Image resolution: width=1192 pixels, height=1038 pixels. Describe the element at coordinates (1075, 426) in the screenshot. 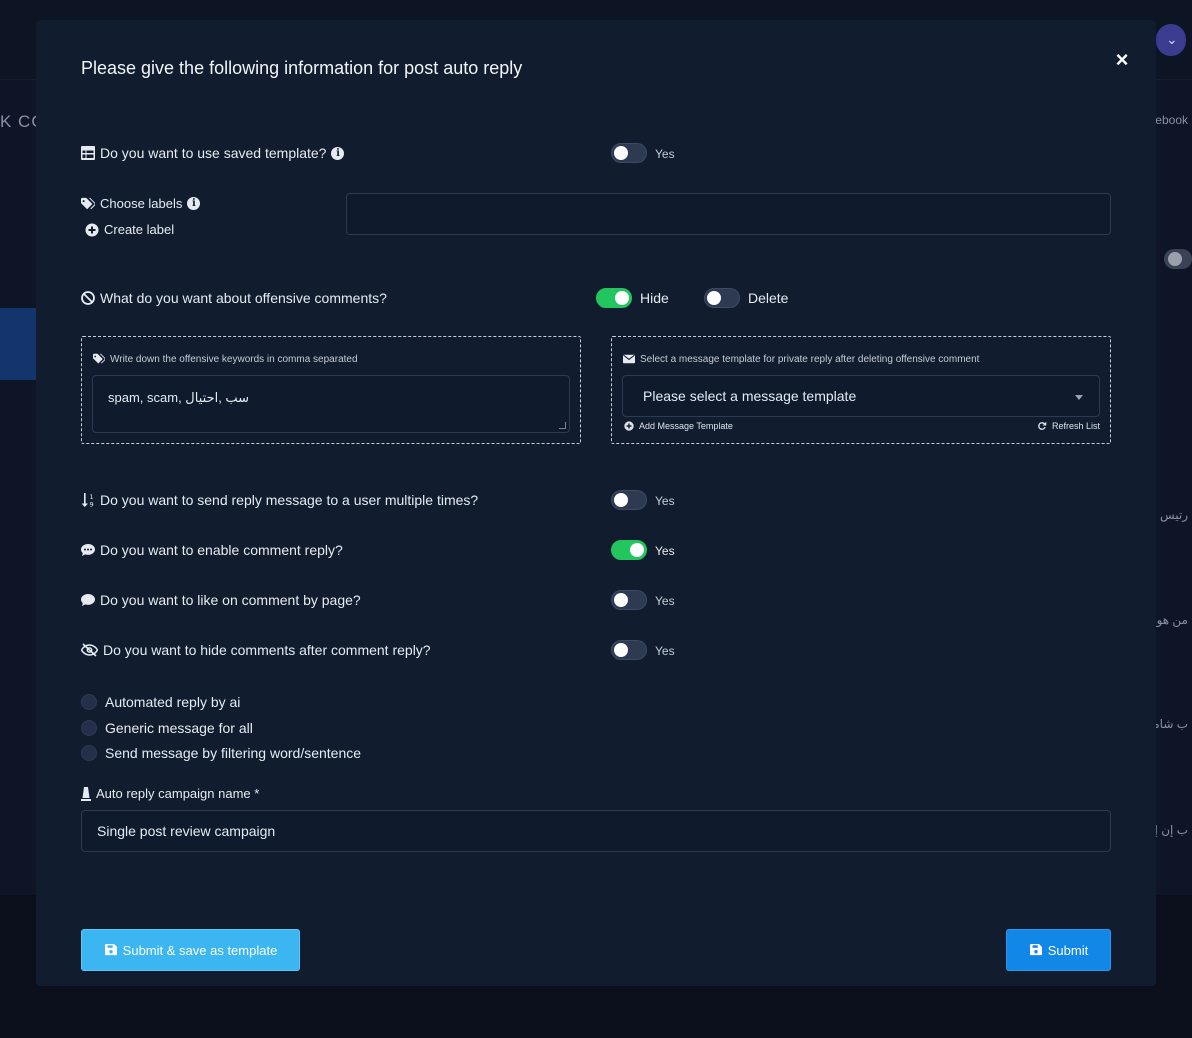

I see `refresh-list-text: Refresh List` at that location.